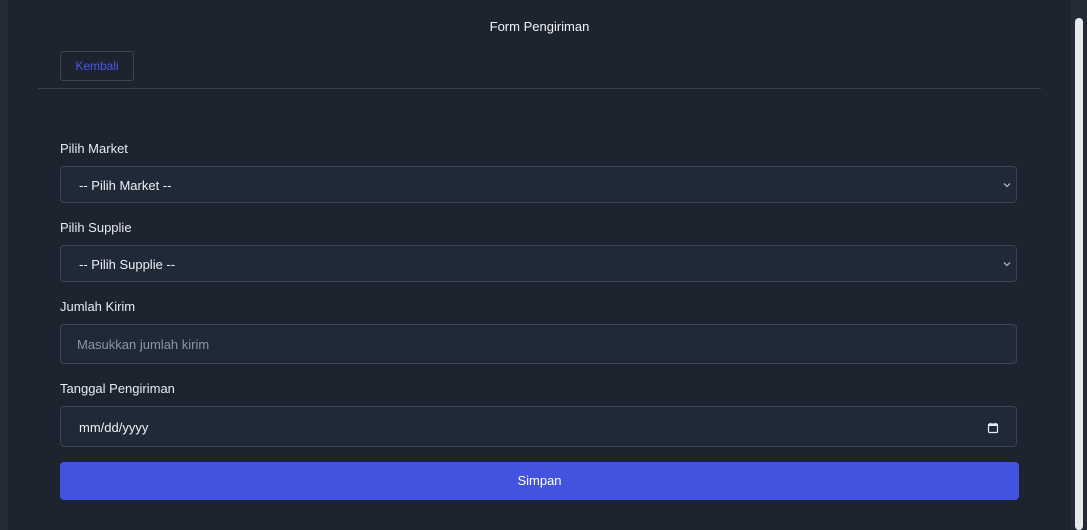 This screenshot has height=530, width=1087. I want to click on market-select: -- Pilih Market --, so click(538, 184).